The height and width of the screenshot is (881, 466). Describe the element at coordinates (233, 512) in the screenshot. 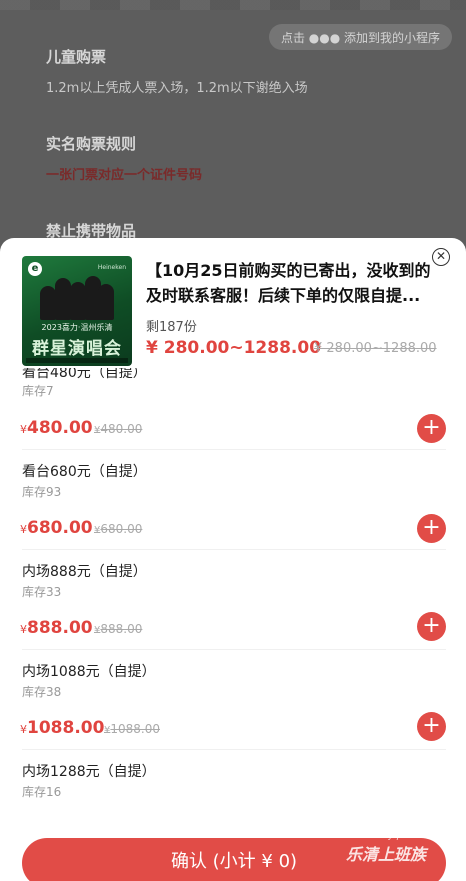

I see `ticket-option: 看台680元（自提） 库存93 ¥680.00 ¥680.00 +` at that location.